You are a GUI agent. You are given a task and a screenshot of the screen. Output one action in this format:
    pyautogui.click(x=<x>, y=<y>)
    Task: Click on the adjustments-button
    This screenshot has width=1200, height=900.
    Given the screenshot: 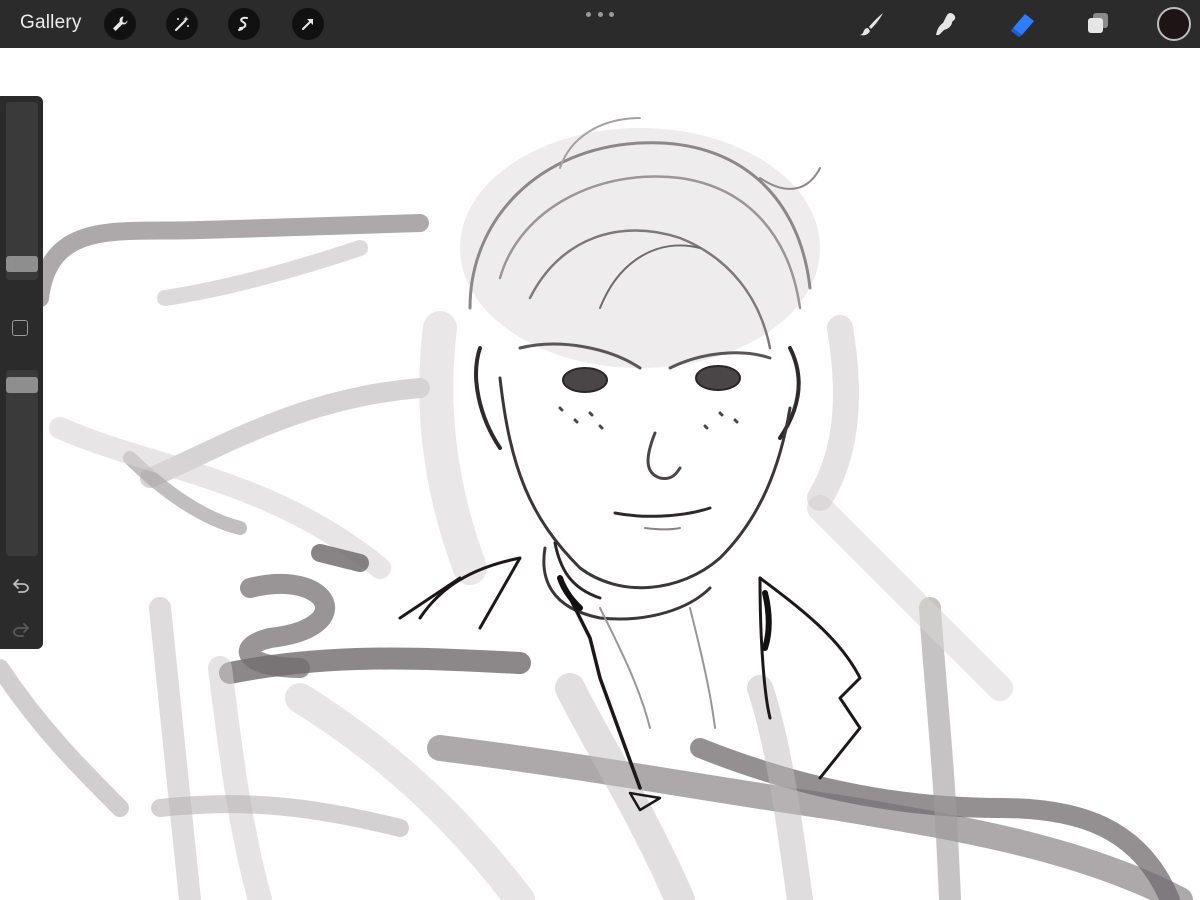 What is the action you would take?
    pyautogui.click(x=182, y=24)
    